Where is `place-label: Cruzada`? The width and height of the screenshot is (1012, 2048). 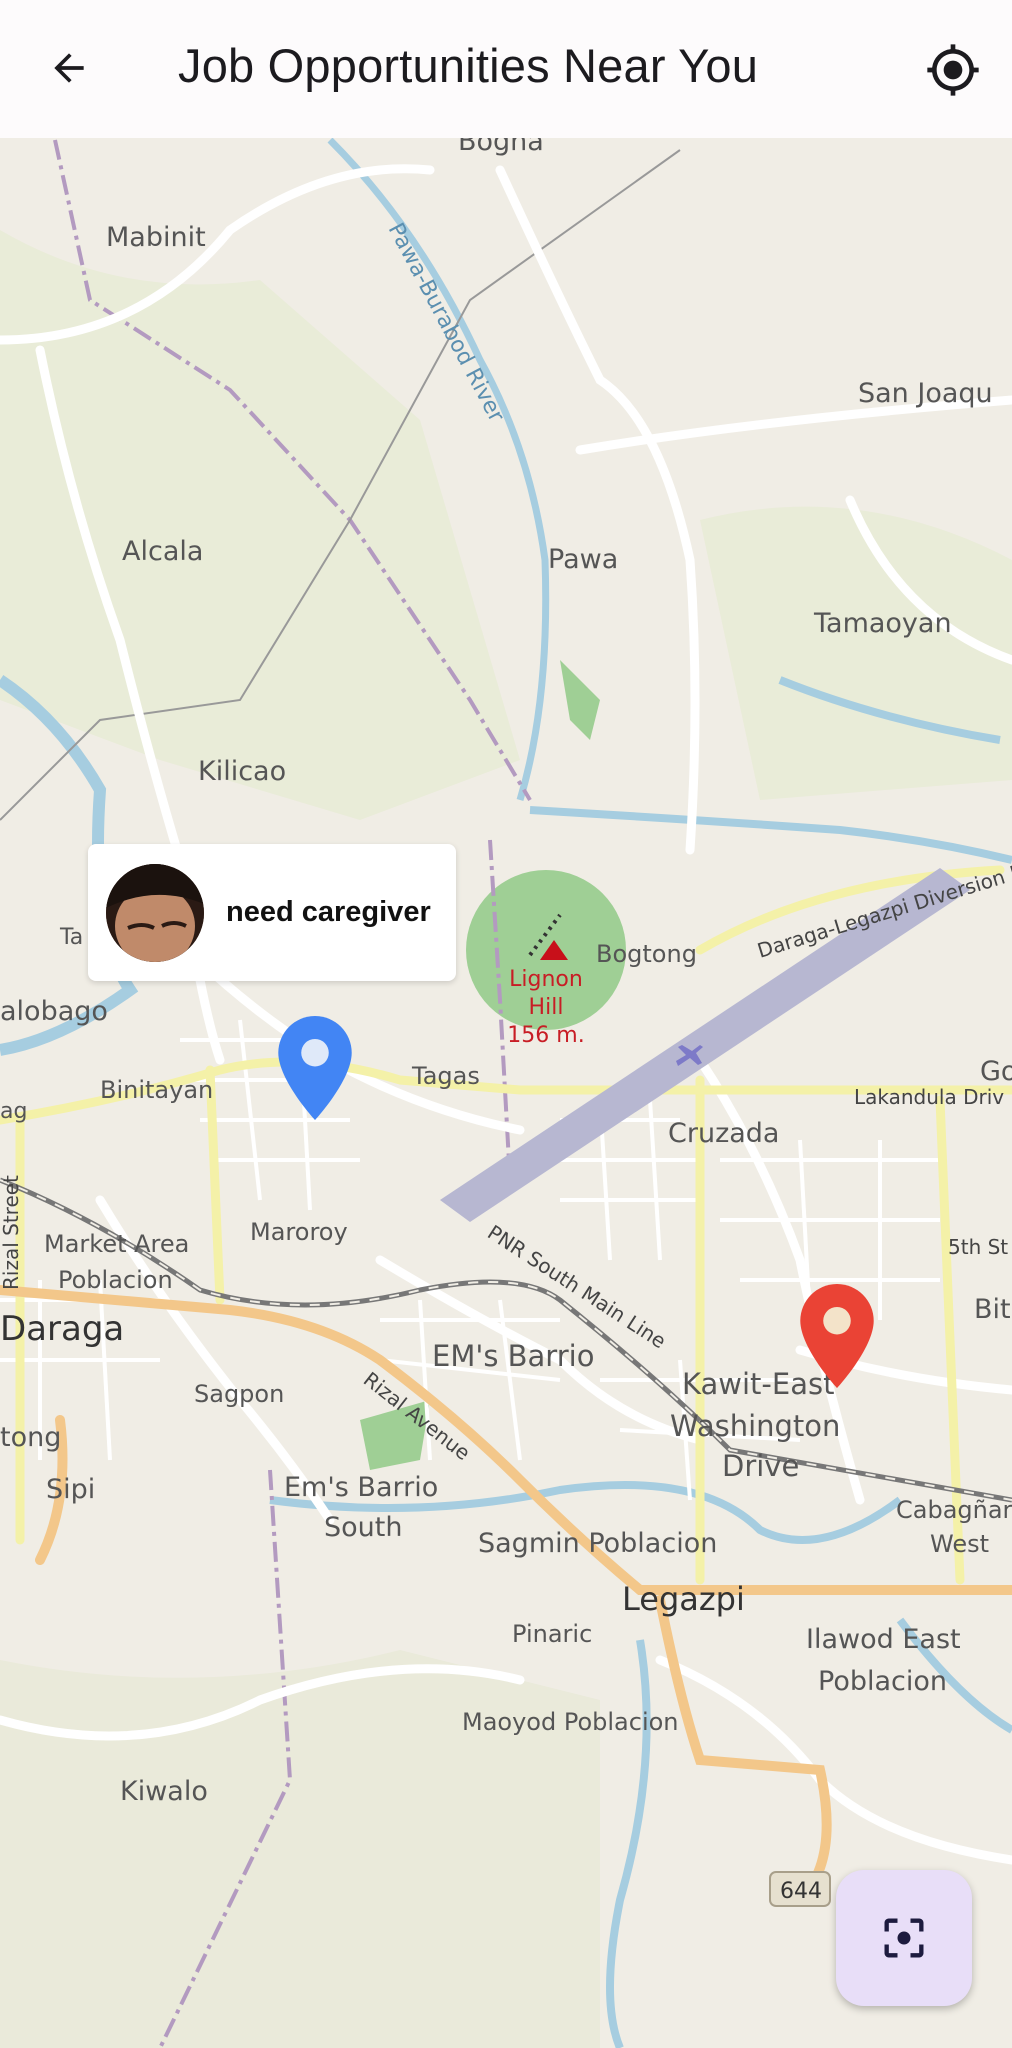
place-label: Cruzada is located at coordinates (723, 1133).